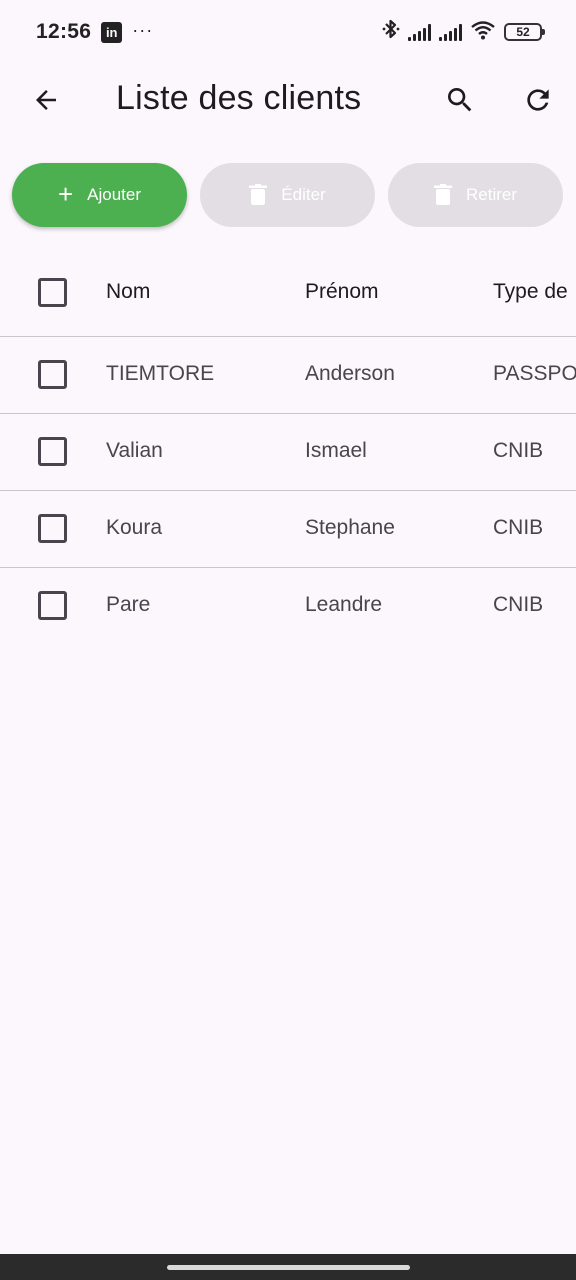 The image size is (576, 1280). What do you see at coordinates (288, 375) in the screenshot?
I see `table-row: TIEMTORE Anderson PASSPO` at bounding box center [288, 375].